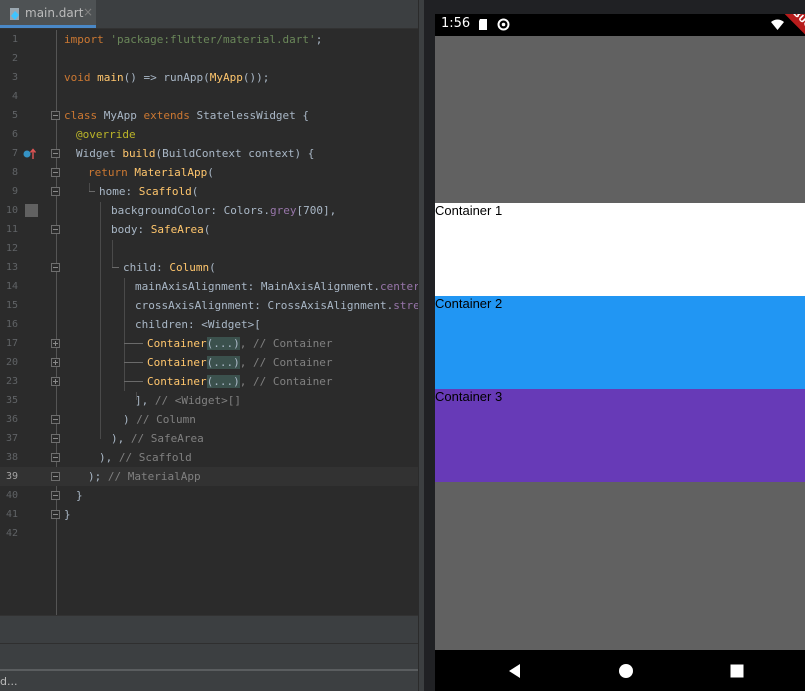 This screenshot has width=805, height=691. I want to click on line-number: 3, so click(14, 77).